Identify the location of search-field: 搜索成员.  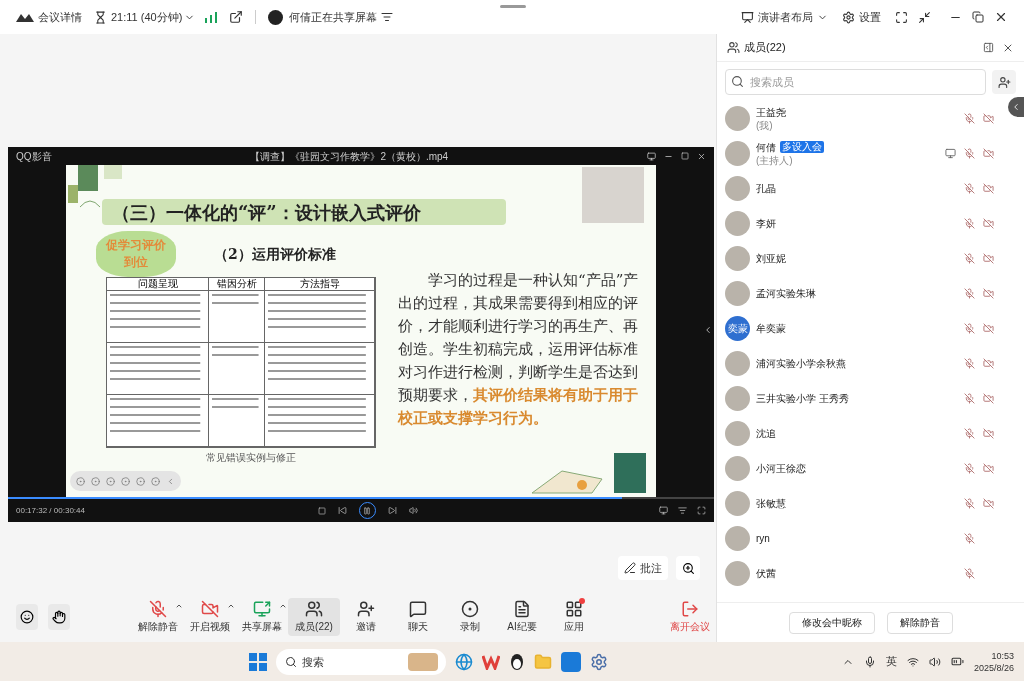
(855, 82).